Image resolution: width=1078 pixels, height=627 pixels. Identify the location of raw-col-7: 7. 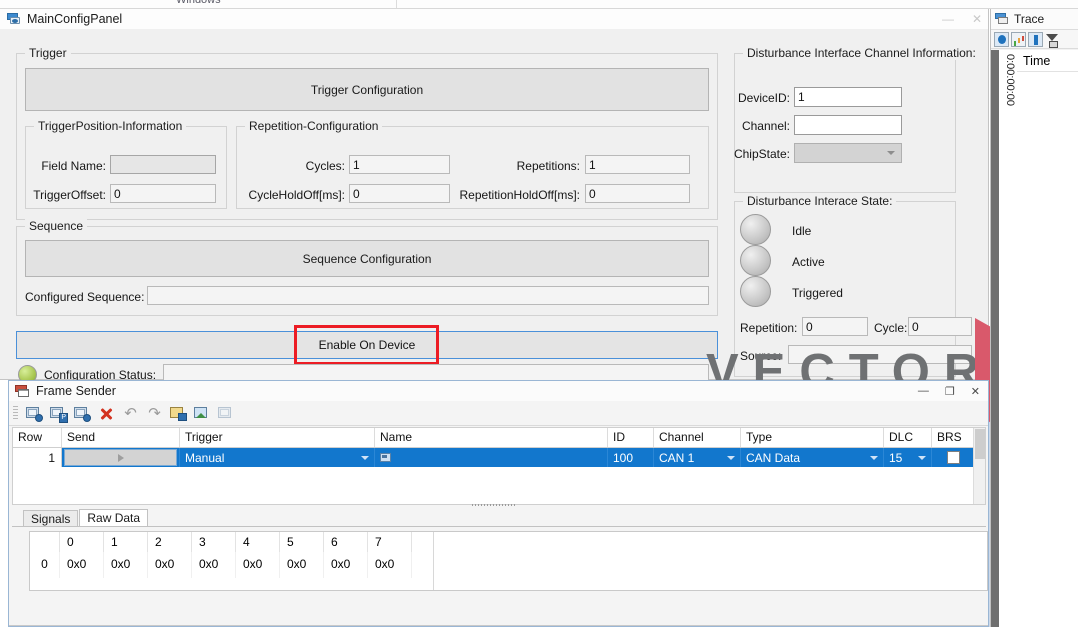
(390, 542).